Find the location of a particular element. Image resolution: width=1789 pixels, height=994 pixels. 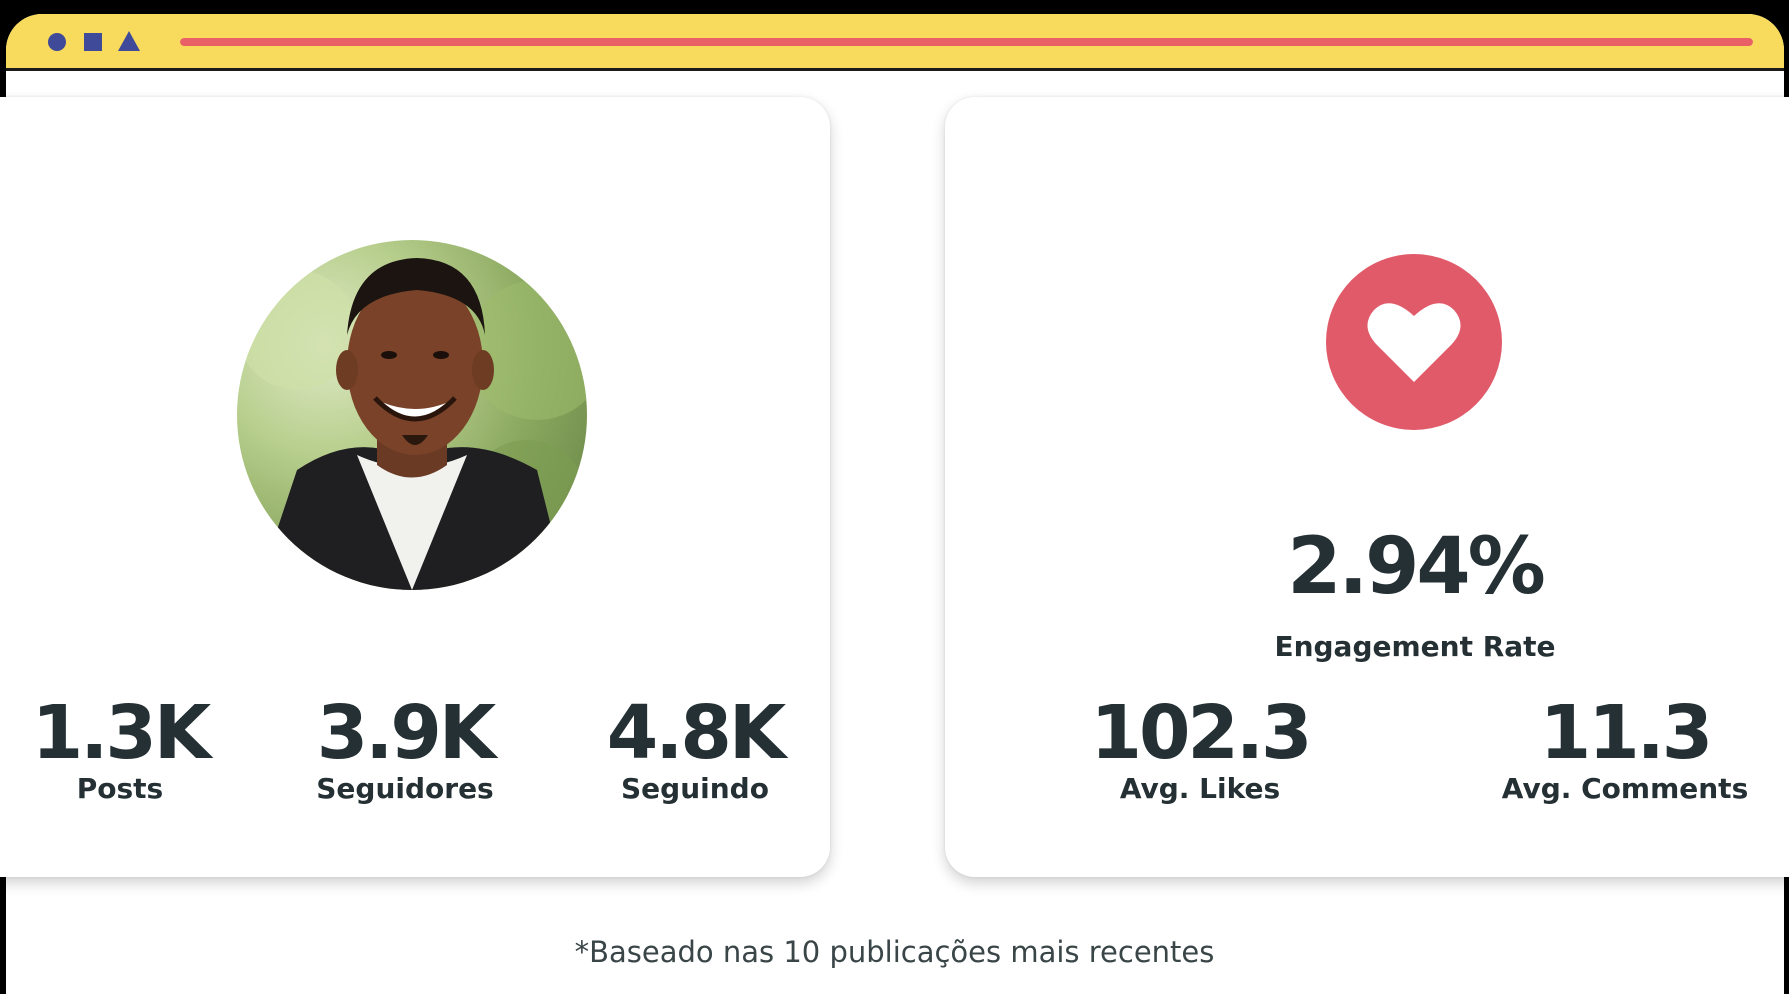

progress-bar is located at coordinates (966, 42).